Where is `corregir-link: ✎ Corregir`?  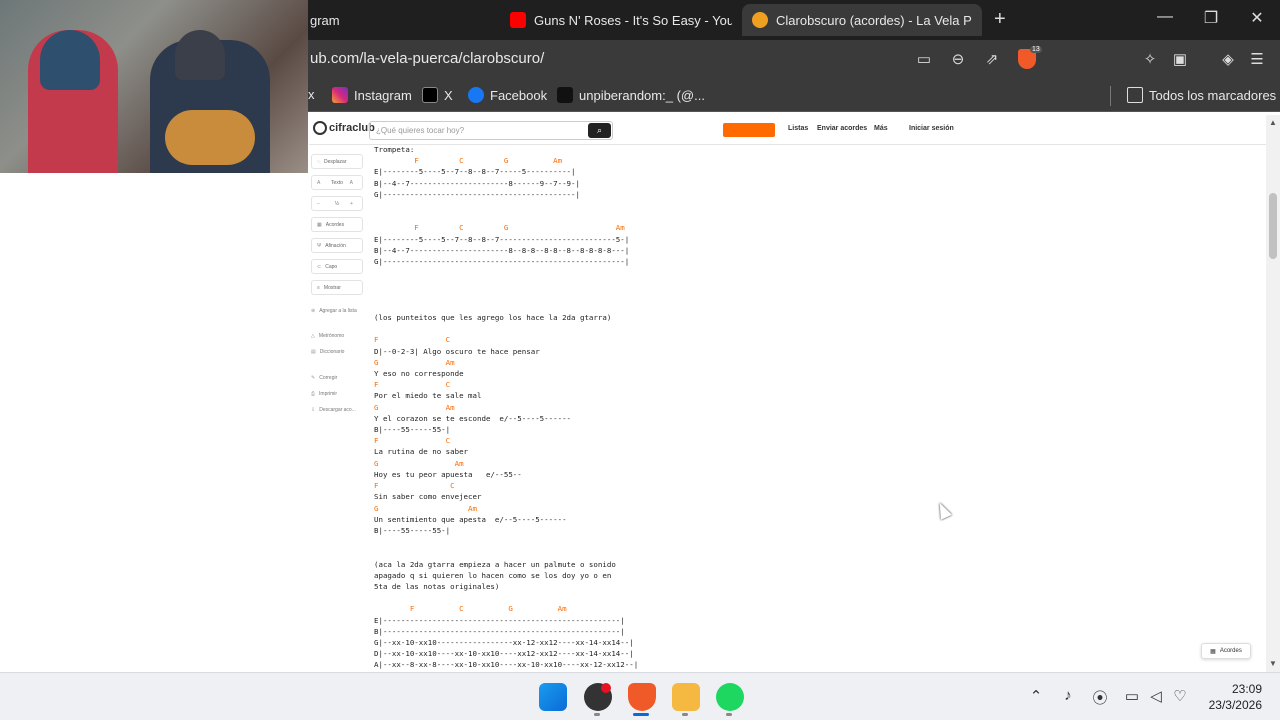 corregir-link: ✎ Corregir is located at coordinates (324, 378).